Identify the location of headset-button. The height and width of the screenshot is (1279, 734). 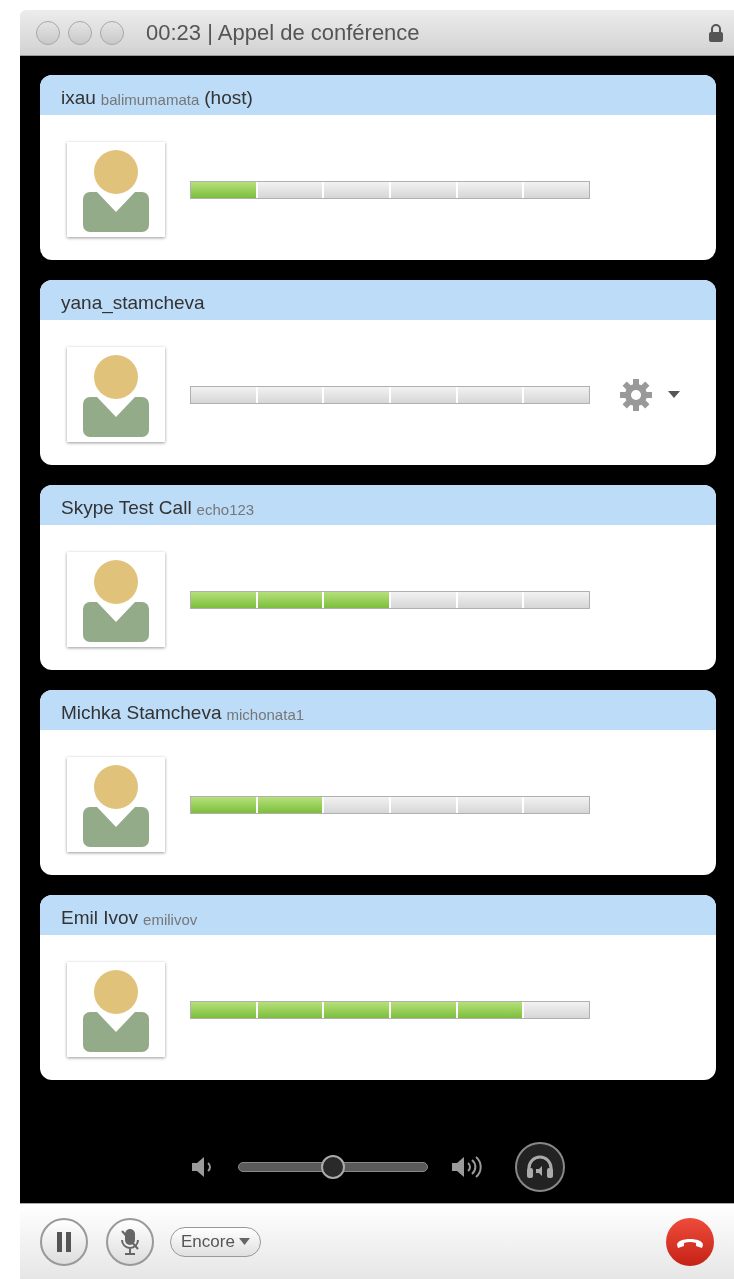
(540, 1167).